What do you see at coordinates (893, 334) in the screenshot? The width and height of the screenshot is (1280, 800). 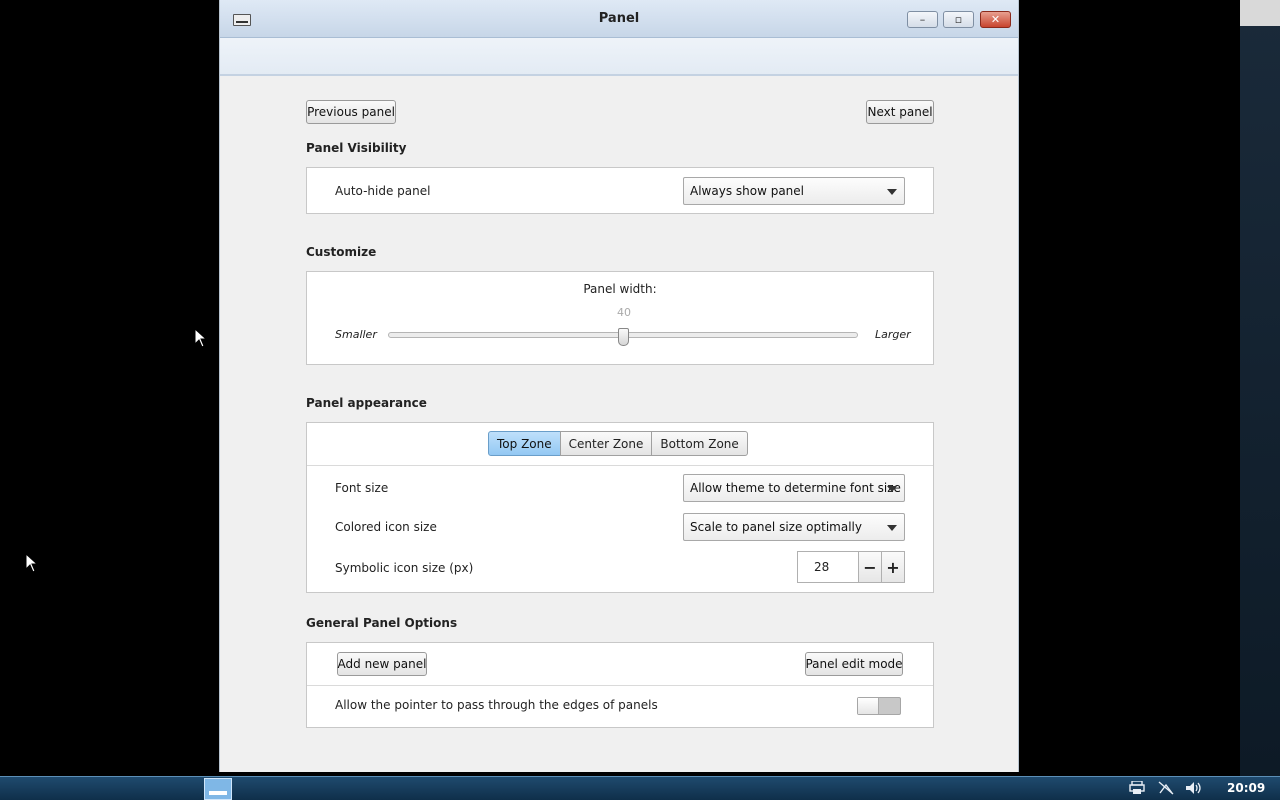 I see `larger-label: Larger` at bounding box center [893, 334].